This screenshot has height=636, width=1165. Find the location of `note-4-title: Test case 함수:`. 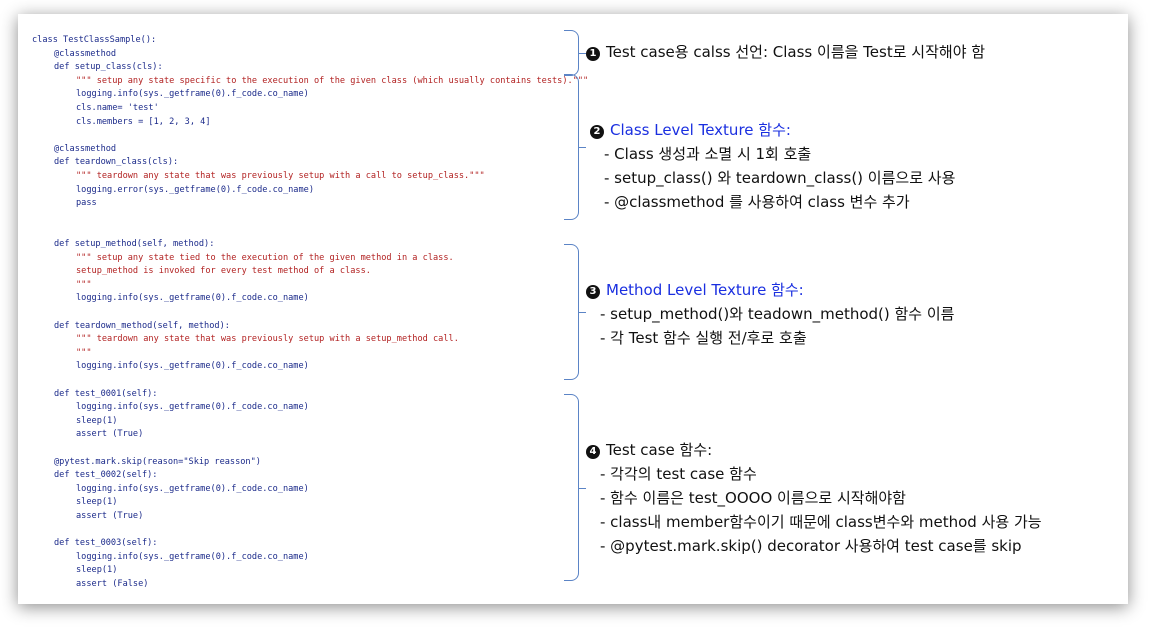

note-4-title: Test case 함수: is located at coordinates (659, 450).